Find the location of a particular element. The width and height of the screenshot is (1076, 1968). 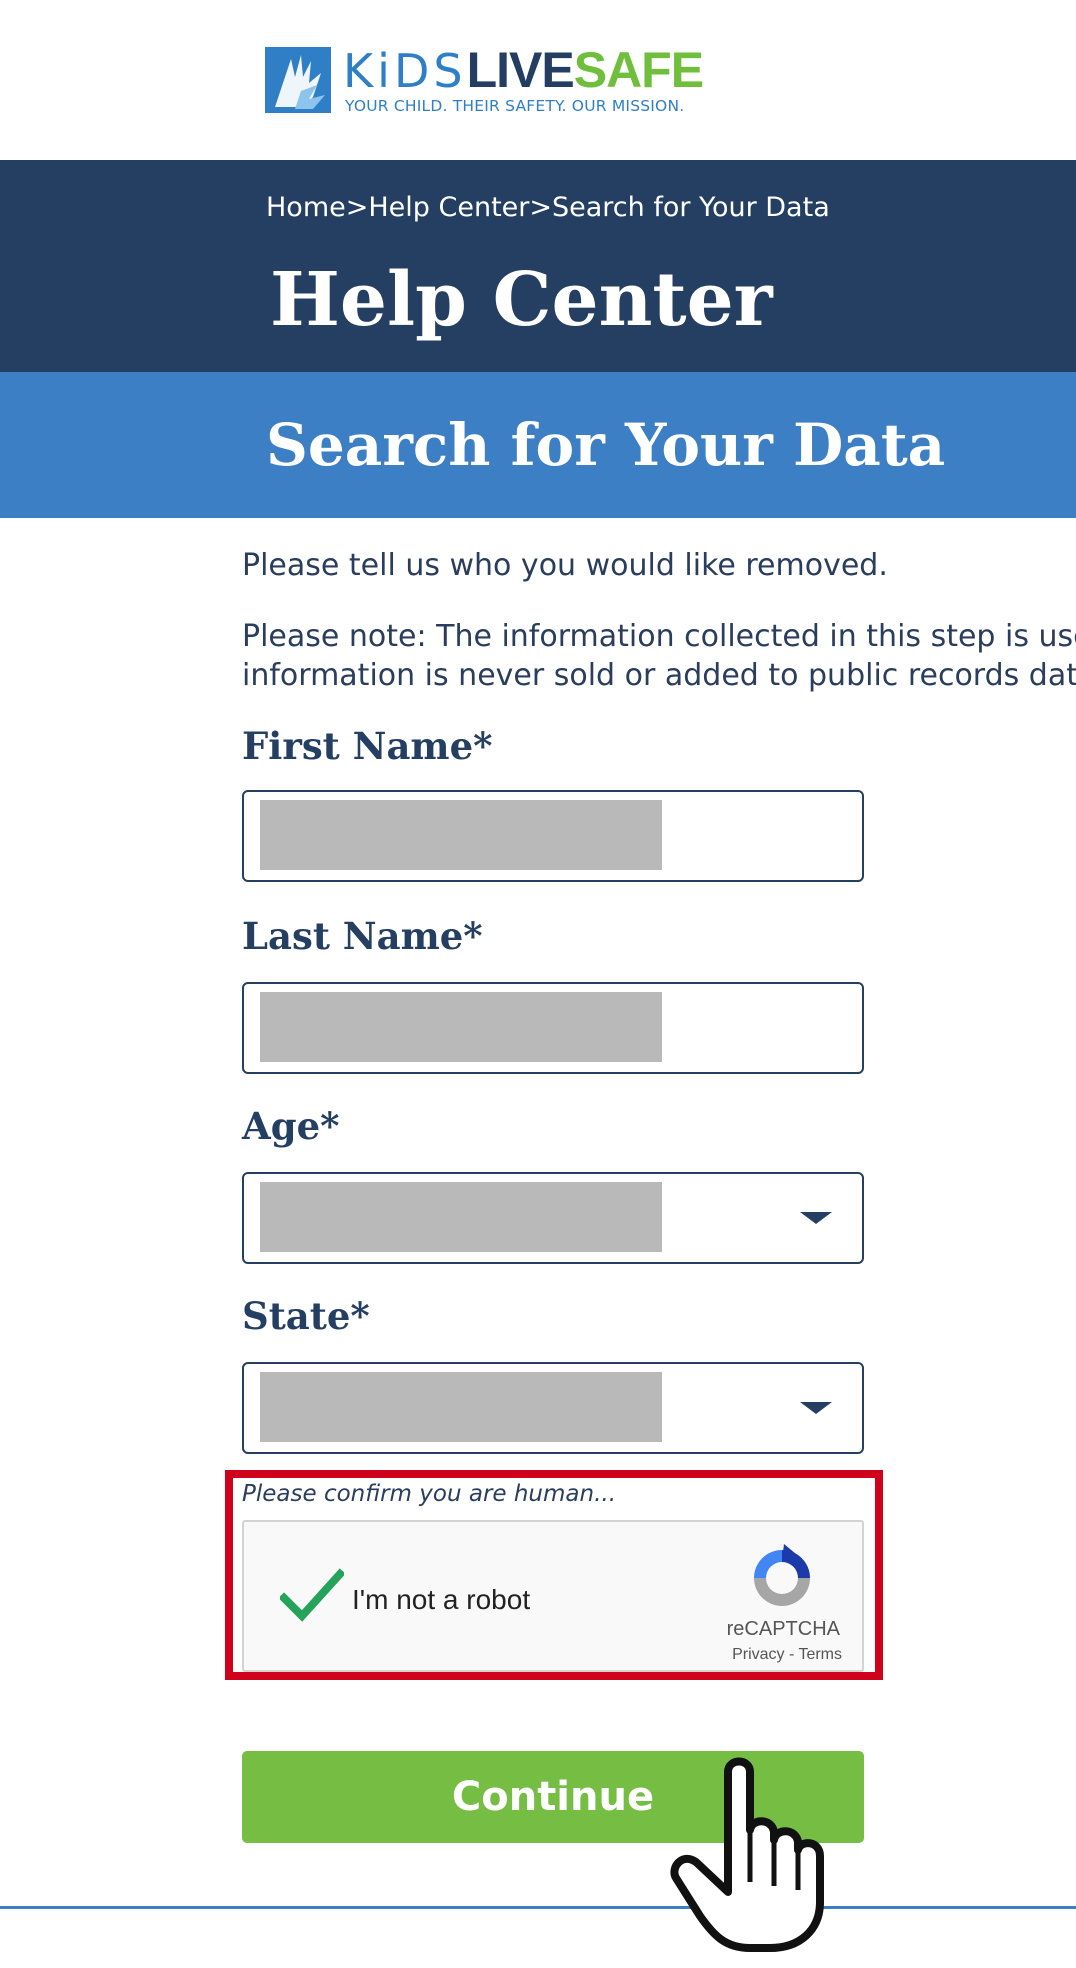

breadcrumb-home: Home is located at coordinates (306, 207).